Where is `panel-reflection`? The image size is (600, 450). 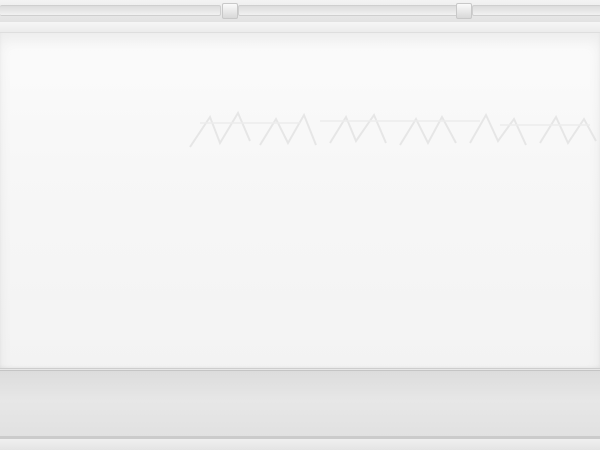
panel-reflection is located at coordinates (393, 129).